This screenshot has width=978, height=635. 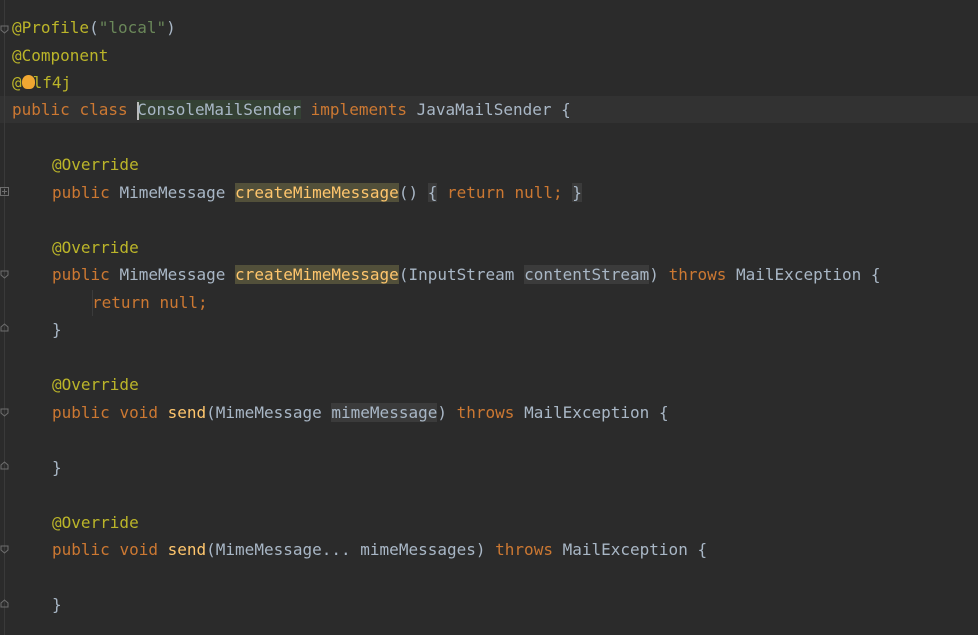 What do you see at coordinates (103, 109) in the screenshot?
I see `keyword: class` at bounding box center [103, 109].